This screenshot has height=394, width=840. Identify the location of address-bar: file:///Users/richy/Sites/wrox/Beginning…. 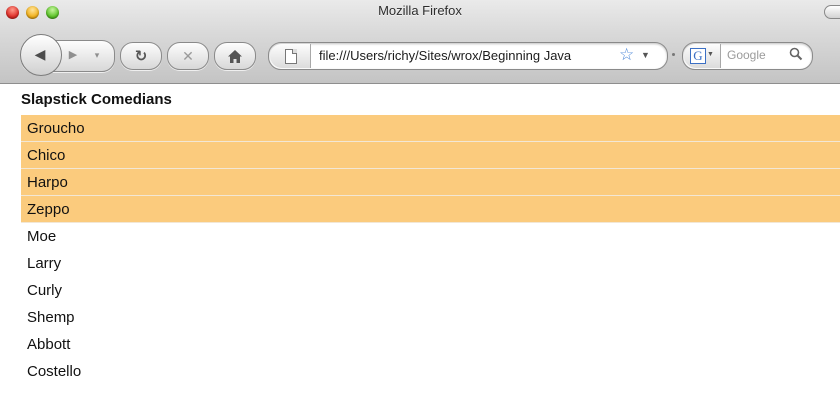
(468, 56).